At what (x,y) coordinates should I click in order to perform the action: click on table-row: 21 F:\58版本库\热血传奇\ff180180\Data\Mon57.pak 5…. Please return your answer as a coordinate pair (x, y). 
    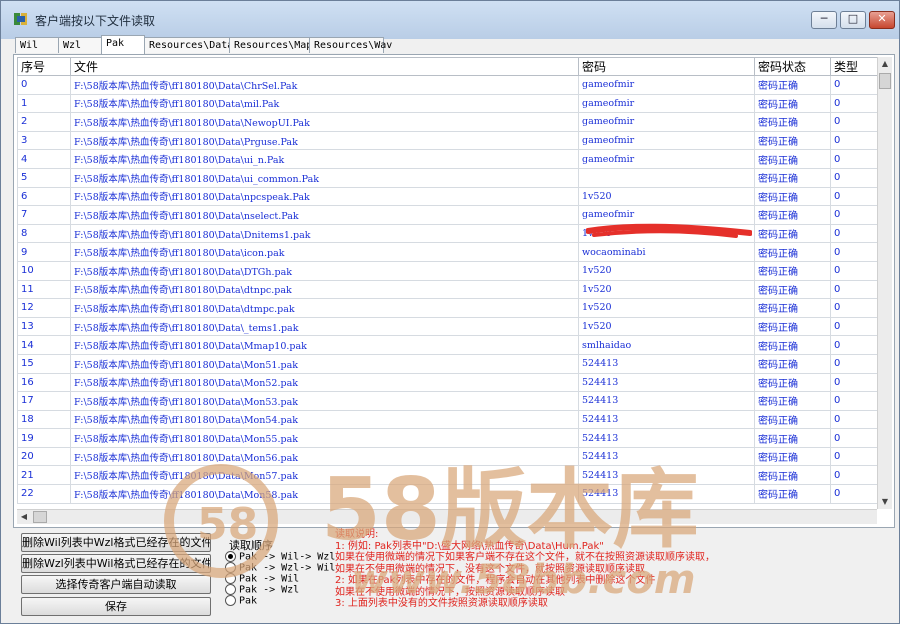
    Looking at the image, I should click on (447, 475).